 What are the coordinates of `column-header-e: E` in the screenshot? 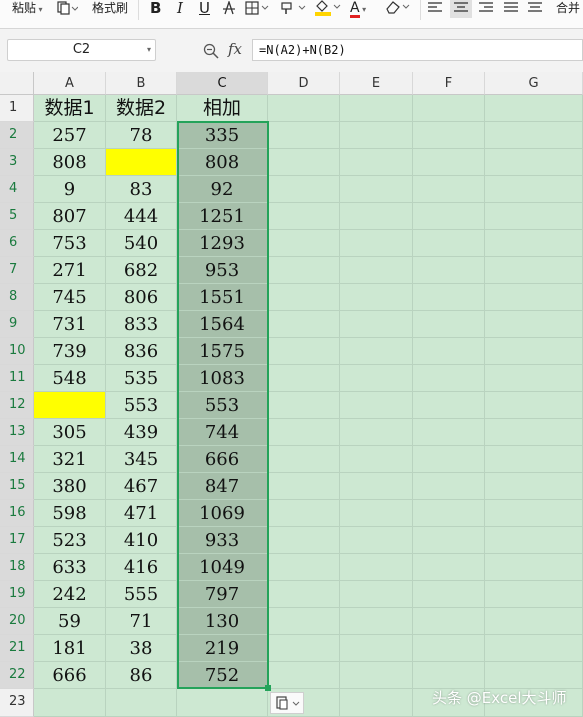 It's located at (376, 83).